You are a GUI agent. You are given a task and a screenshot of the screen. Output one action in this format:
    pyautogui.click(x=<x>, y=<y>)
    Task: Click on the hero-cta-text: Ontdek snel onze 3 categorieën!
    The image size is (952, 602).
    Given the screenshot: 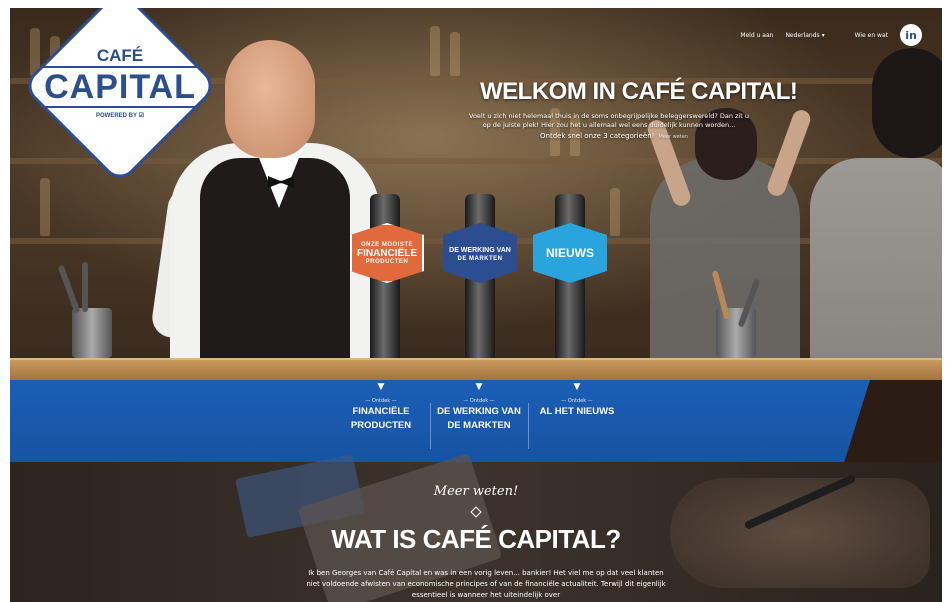 What is the action you would take?
    pyautogui.click(x=597, y=136)
    